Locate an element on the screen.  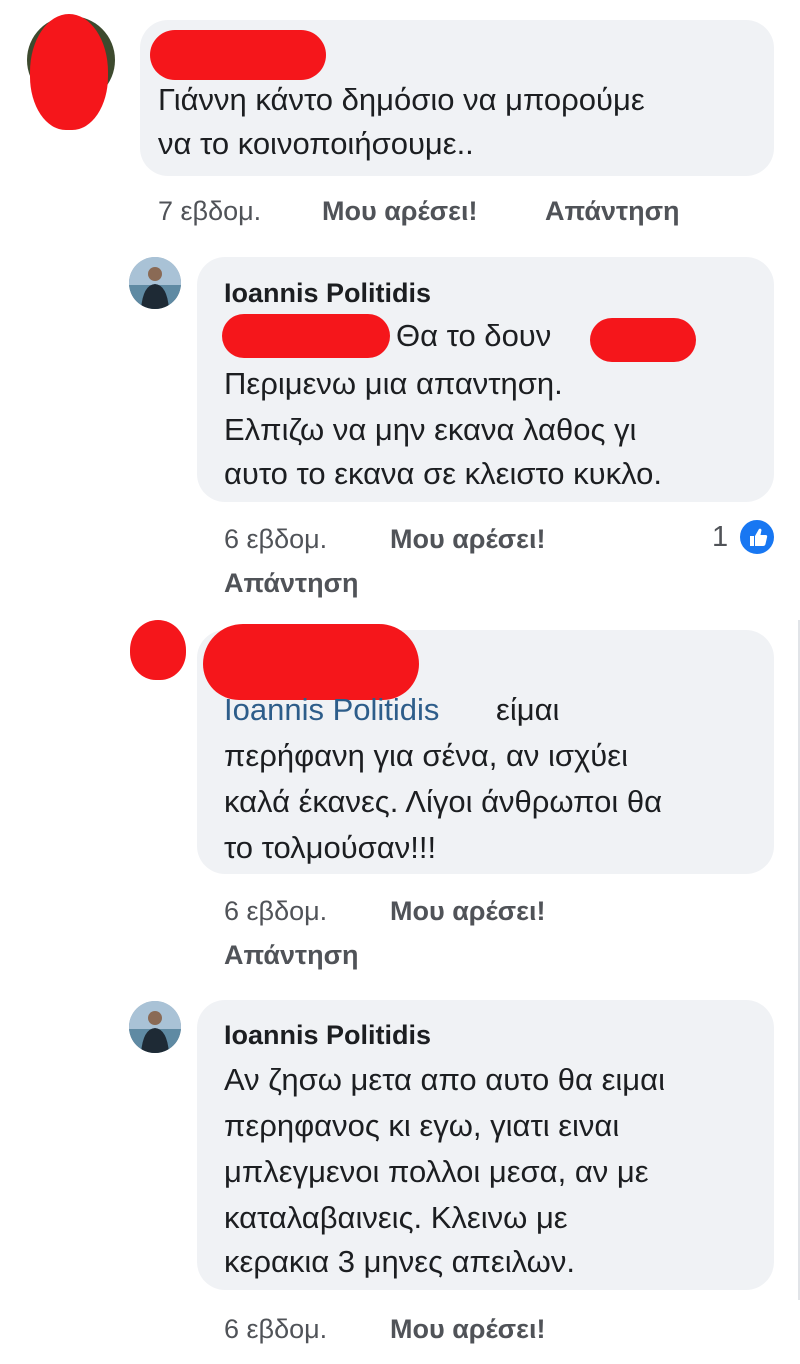
comment-text-line: καλά έκανες. Λίγοι άνθρωποι θα is located at coordinates (443, 801).